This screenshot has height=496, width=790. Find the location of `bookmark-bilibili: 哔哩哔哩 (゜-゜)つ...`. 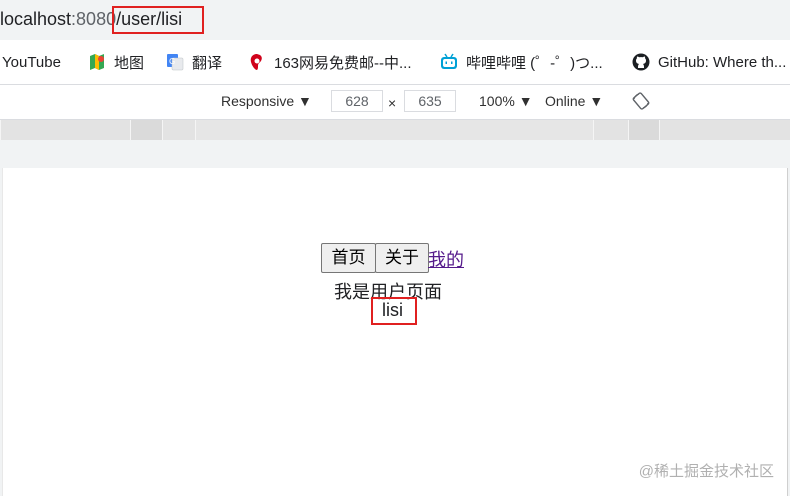

bookmark-bilibili: 哔哩哔哩 (゜-゜)つ... is located at coordinates (521, 62).